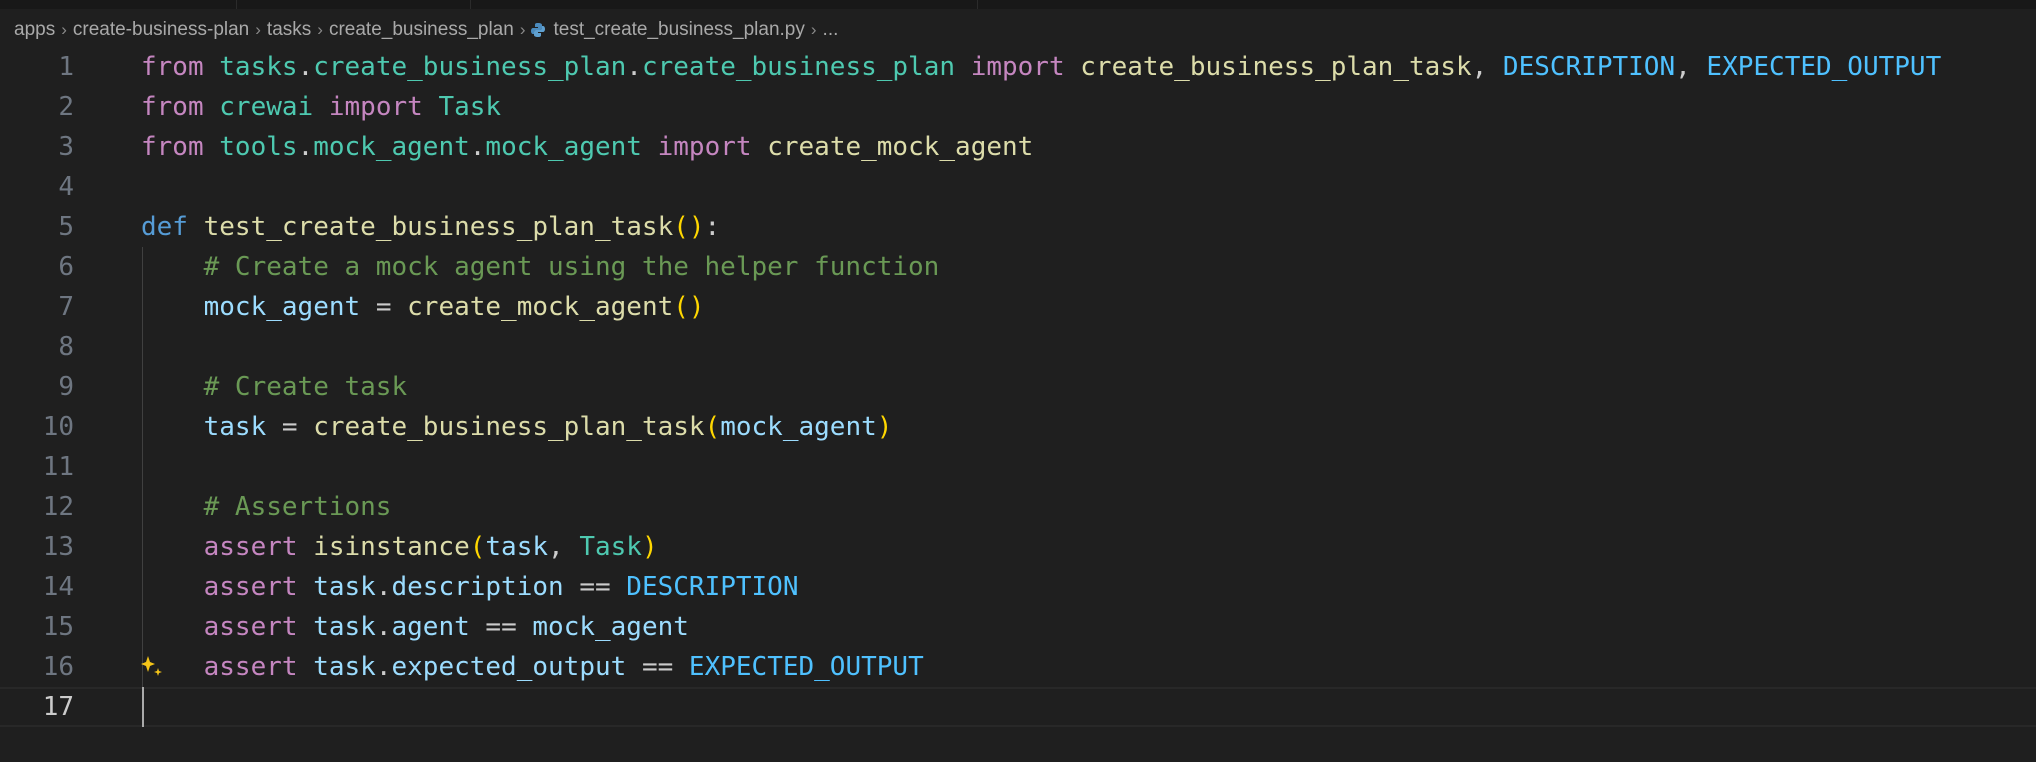  I want to click on line-number: 14, so click(58, 587).